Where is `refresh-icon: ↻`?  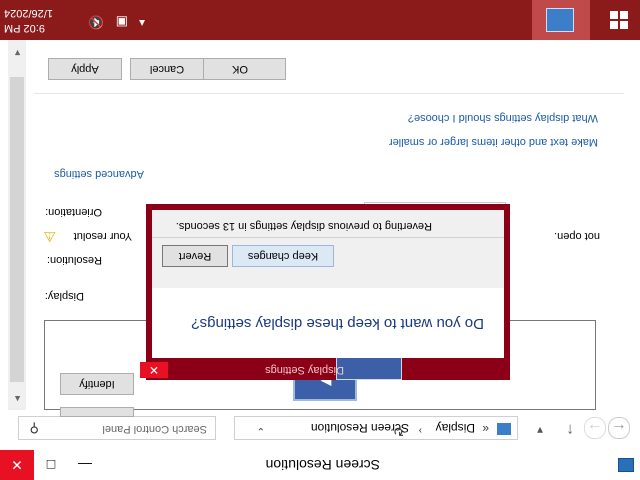
refresh-icon: ↻ is located at coordinates (398, 431).